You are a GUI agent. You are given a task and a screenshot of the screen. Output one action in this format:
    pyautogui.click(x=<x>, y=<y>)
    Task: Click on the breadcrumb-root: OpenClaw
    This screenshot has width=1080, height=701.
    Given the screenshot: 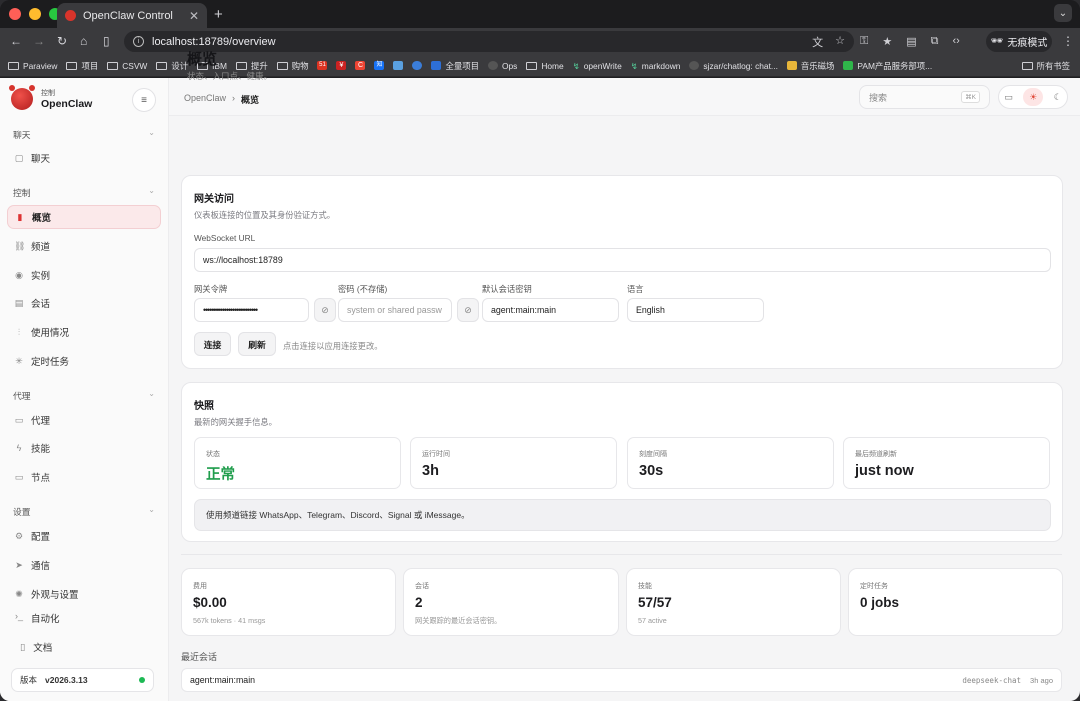 What is the action you would take?
    pyautogui.click(x=205, y=99)
    